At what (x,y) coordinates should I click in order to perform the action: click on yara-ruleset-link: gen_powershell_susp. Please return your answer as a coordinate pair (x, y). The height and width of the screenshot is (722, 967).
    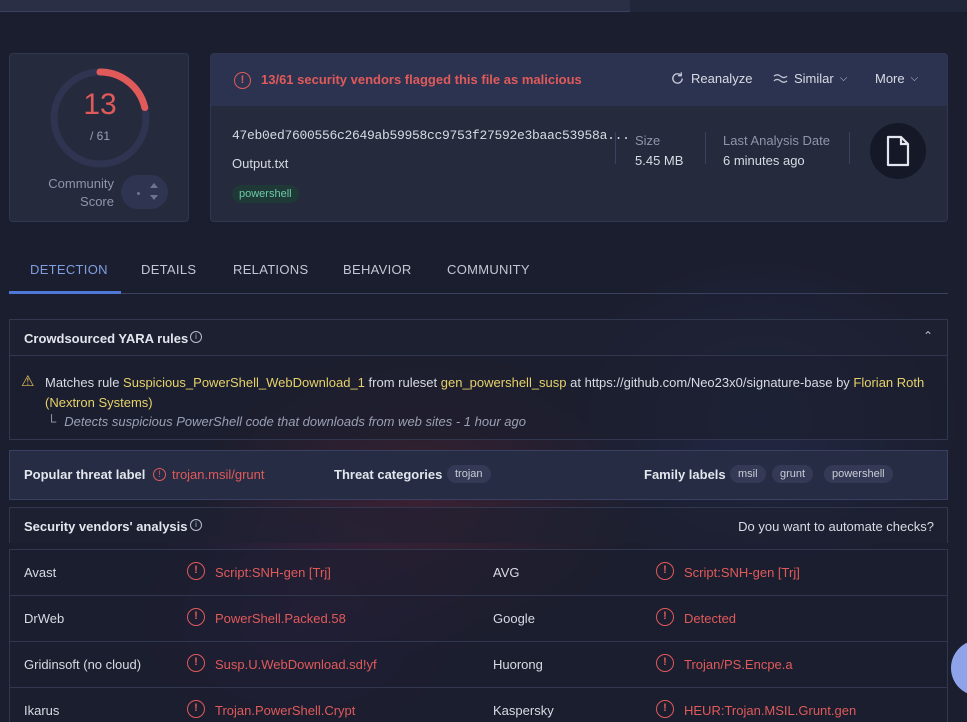
    Looking at the image, I should click on (504, 382).